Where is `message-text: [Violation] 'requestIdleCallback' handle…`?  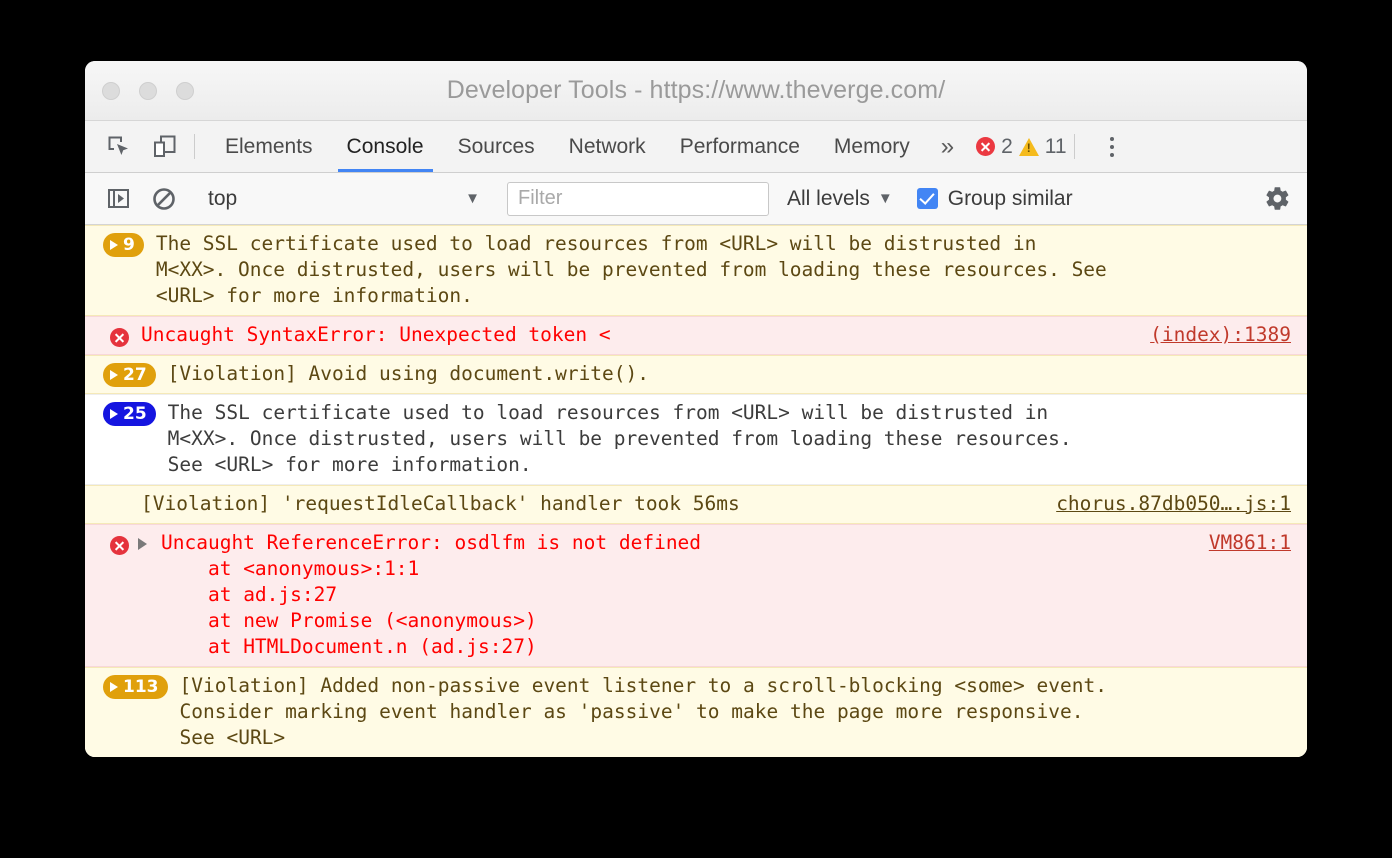
message-text: [Violation] 'requestIdleCallback' handle… is located at coordinates (584, 504).